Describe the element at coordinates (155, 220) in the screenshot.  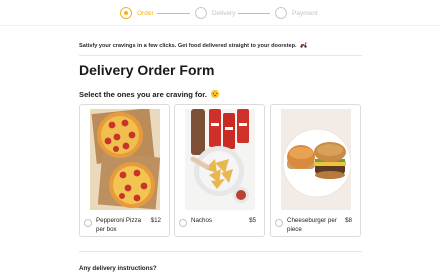
I see `item-price: $12` at that location.